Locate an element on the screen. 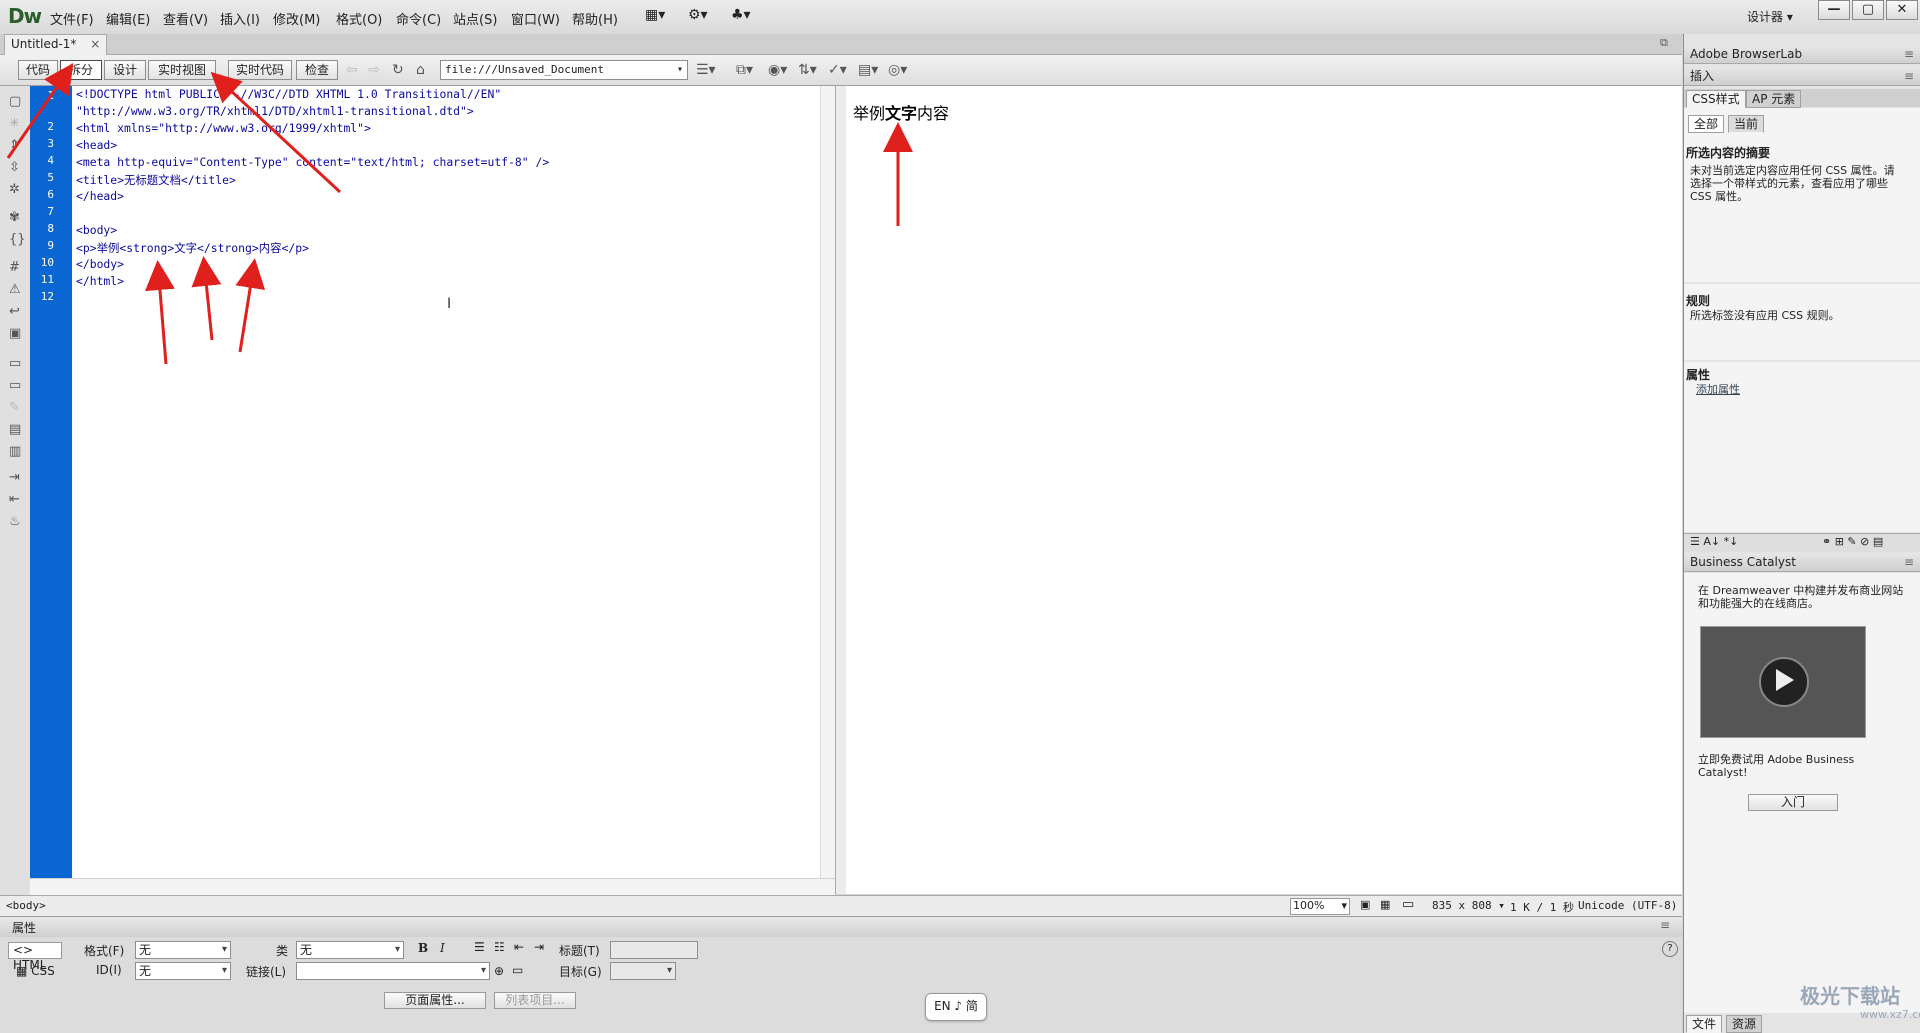 Image resolution: width=1920 pixels, height=1033 pixels. business-catalyst-header: Business Catalyst ≡ is located at coordinates (1802, 563).